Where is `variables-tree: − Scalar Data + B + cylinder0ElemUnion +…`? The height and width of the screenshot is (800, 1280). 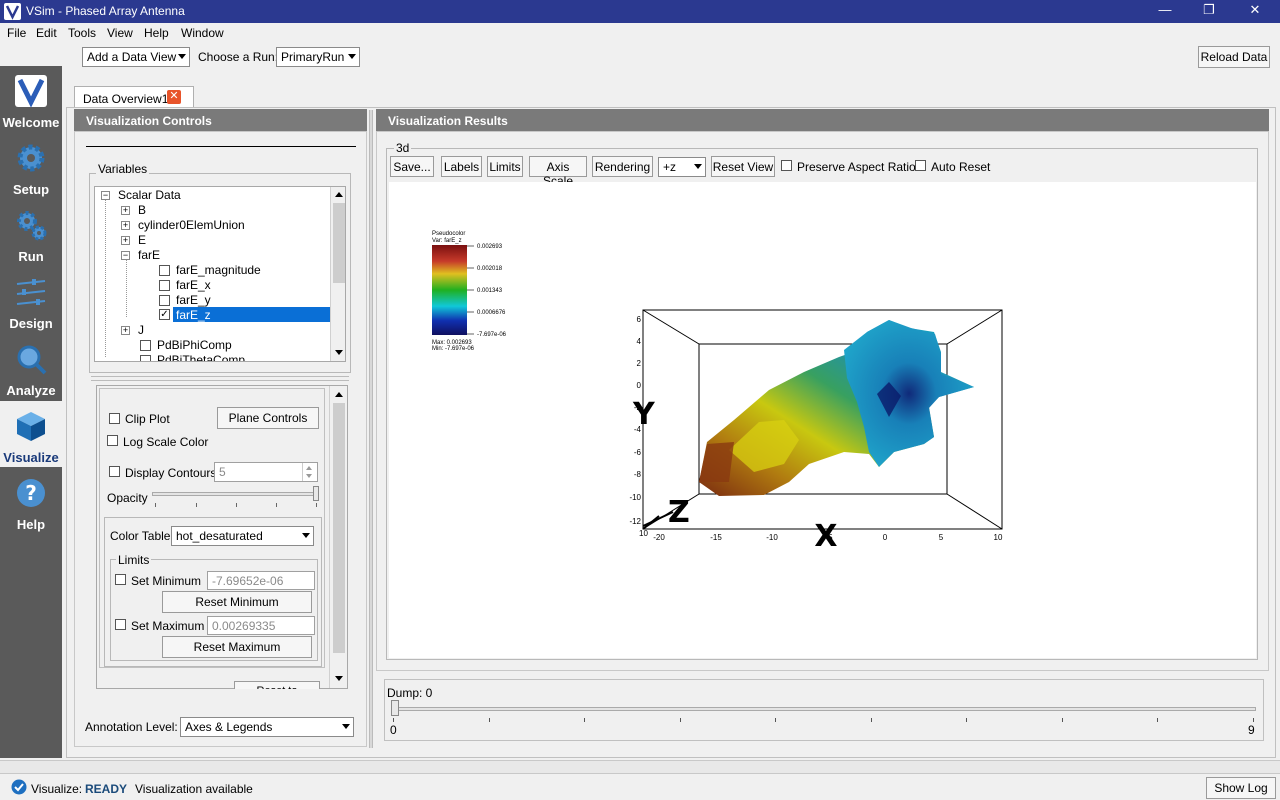
variables-tree: − Scalar Data + B + cylinder0ElemUnion +… is located at coordinates (220, 274).